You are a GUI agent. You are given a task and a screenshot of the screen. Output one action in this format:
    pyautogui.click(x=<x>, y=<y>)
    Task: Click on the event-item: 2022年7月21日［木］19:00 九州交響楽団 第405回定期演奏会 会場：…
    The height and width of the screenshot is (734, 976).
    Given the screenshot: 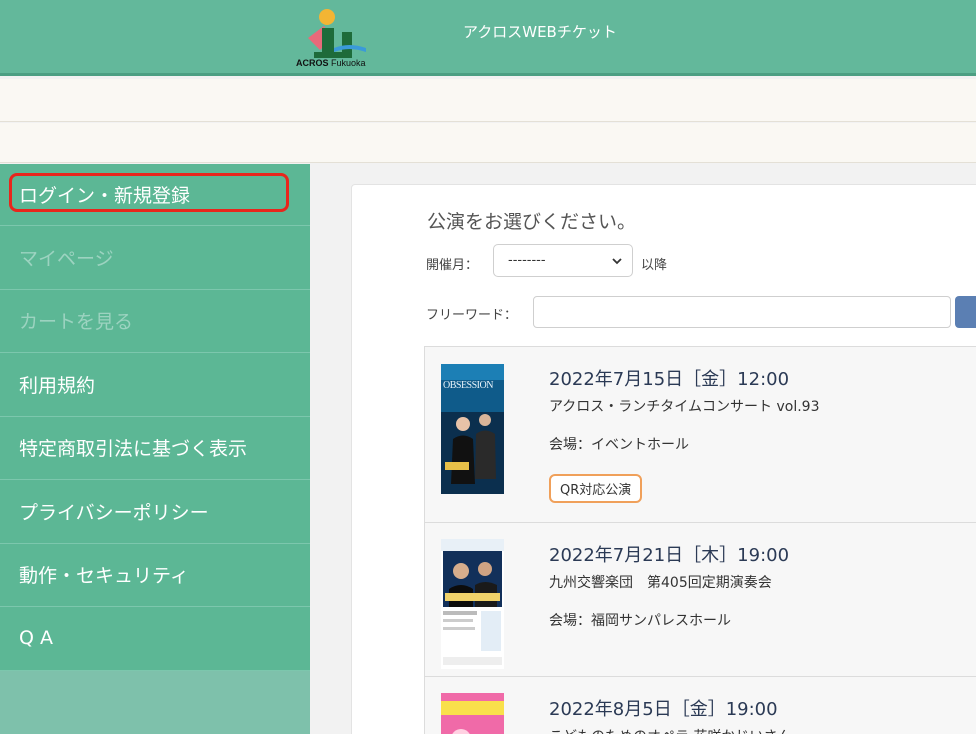 What is the action you would take?
    pyautogui.click(x=700, y=600)
    